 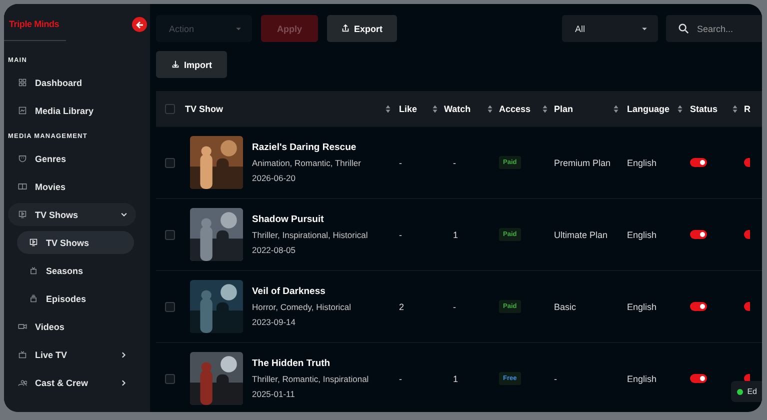 I want to click on chevron-down-icon, so click(x=124, y=214).